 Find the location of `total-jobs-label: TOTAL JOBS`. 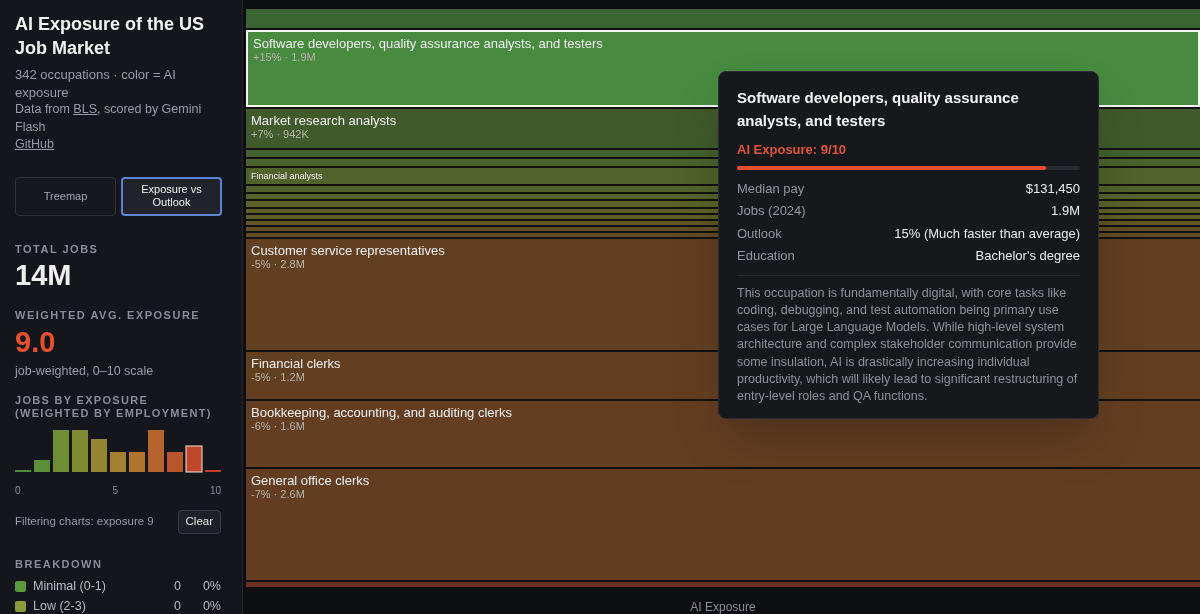

total-jobs-label: TOTAL JOBS is located at coordinates (57, 249).